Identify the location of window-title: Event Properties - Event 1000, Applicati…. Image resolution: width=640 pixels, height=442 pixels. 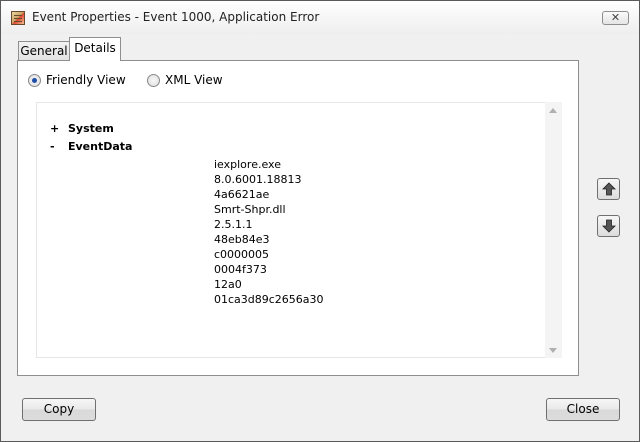
(176, 17).